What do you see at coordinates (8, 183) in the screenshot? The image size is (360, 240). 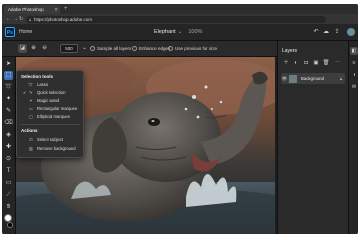 I see `shape-tool-icon: ▭` at bounding box center [8, 183].